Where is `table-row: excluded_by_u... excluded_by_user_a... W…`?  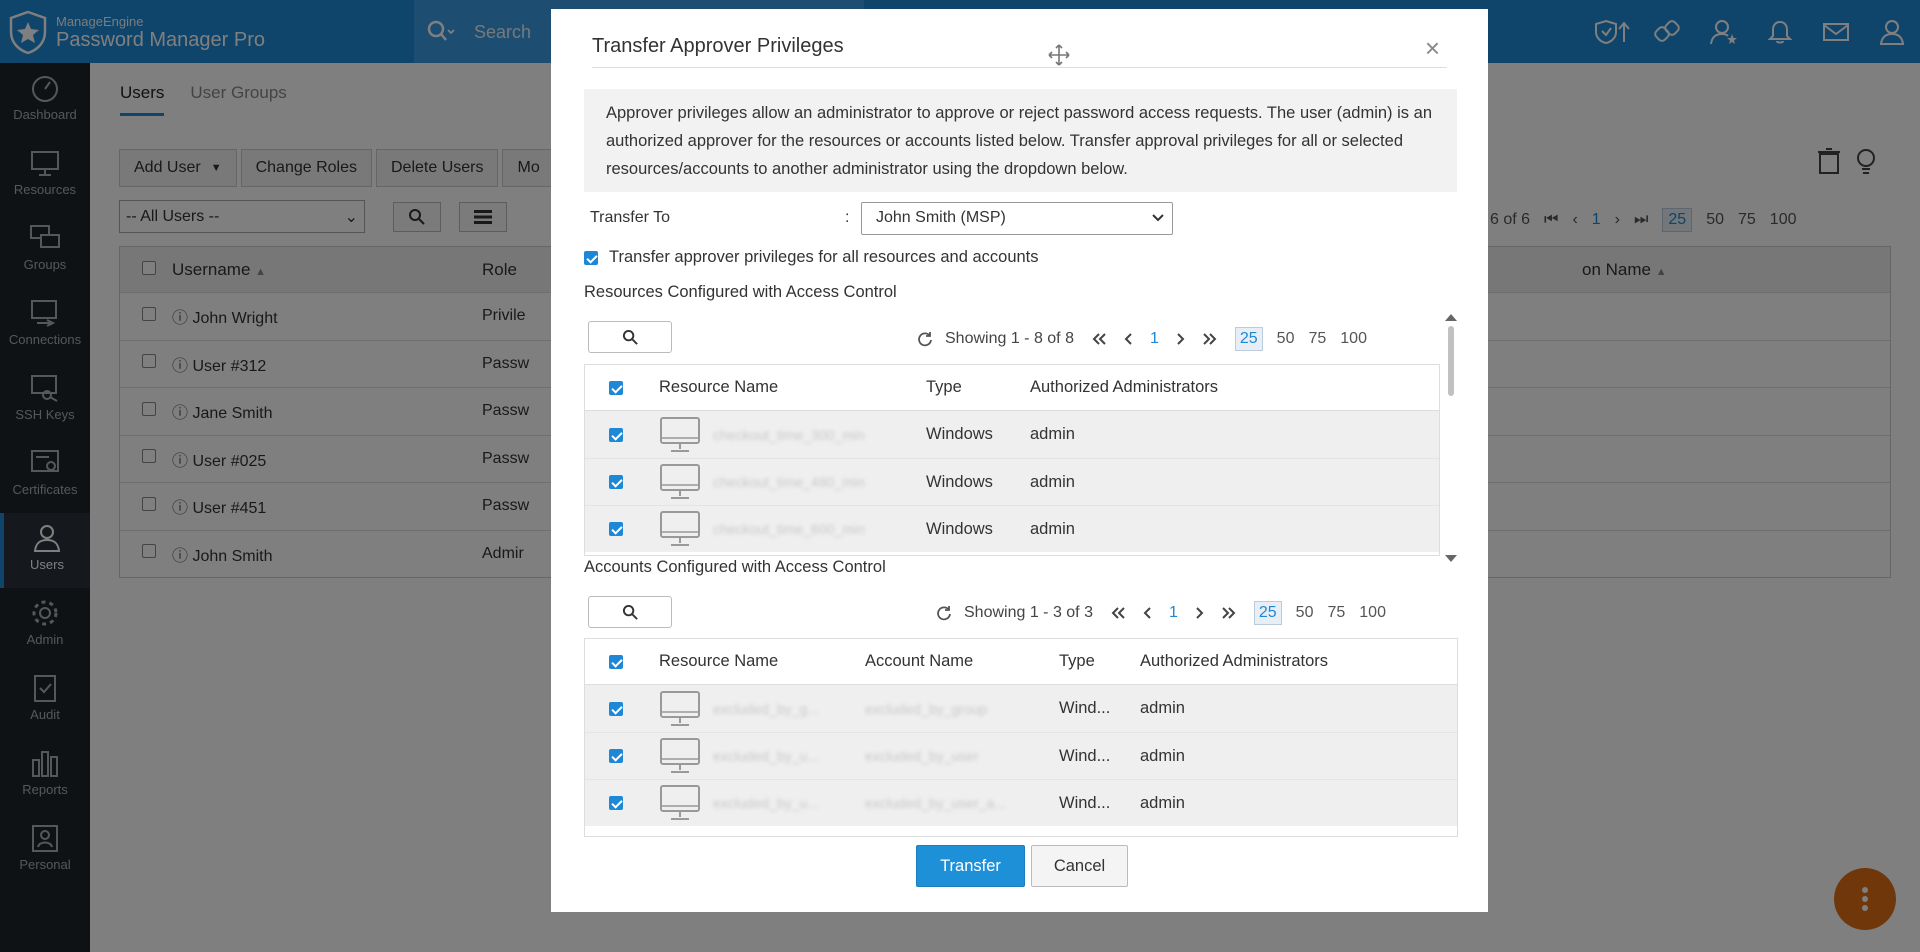 table-row: excluded_by_u... excluded_by_user_a... W… is located at coordinates (1021, 802).